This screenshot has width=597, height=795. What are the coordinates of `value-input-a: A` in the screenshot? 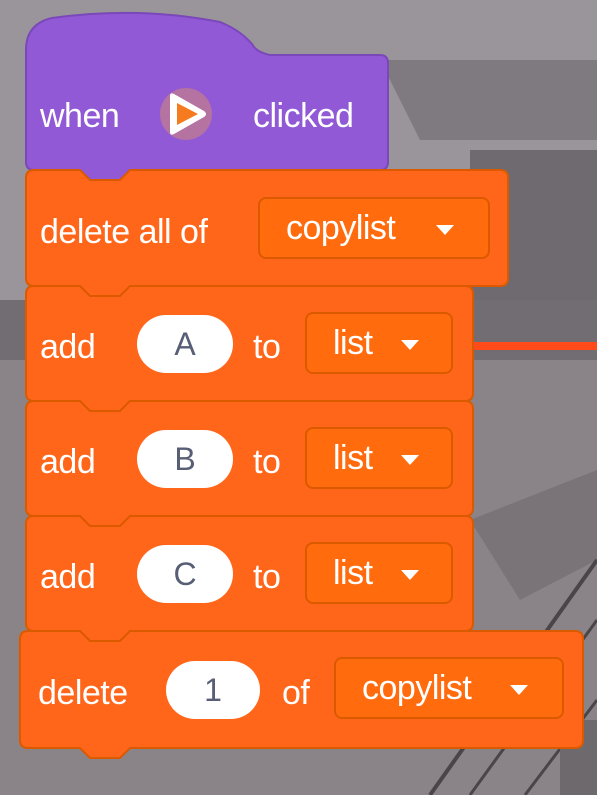 It's located at (185, 344).